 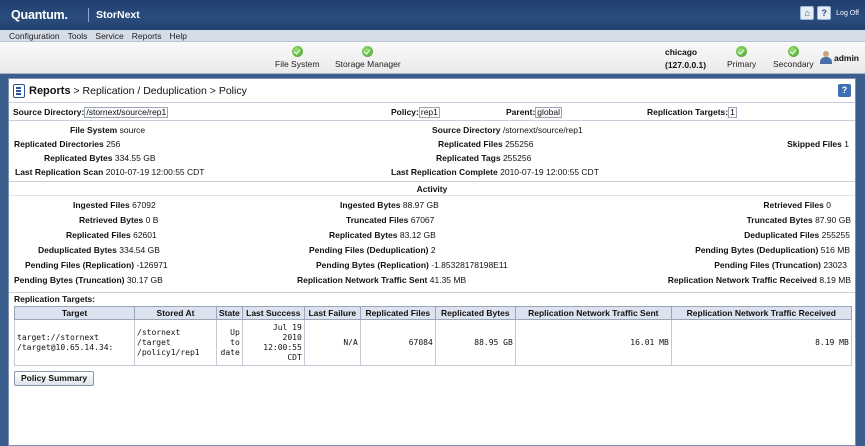 What do you see at coordinates (688, 112) in the screenshot?
I see `filter-label: Replication Targets:` at bounding box center [688, 112].